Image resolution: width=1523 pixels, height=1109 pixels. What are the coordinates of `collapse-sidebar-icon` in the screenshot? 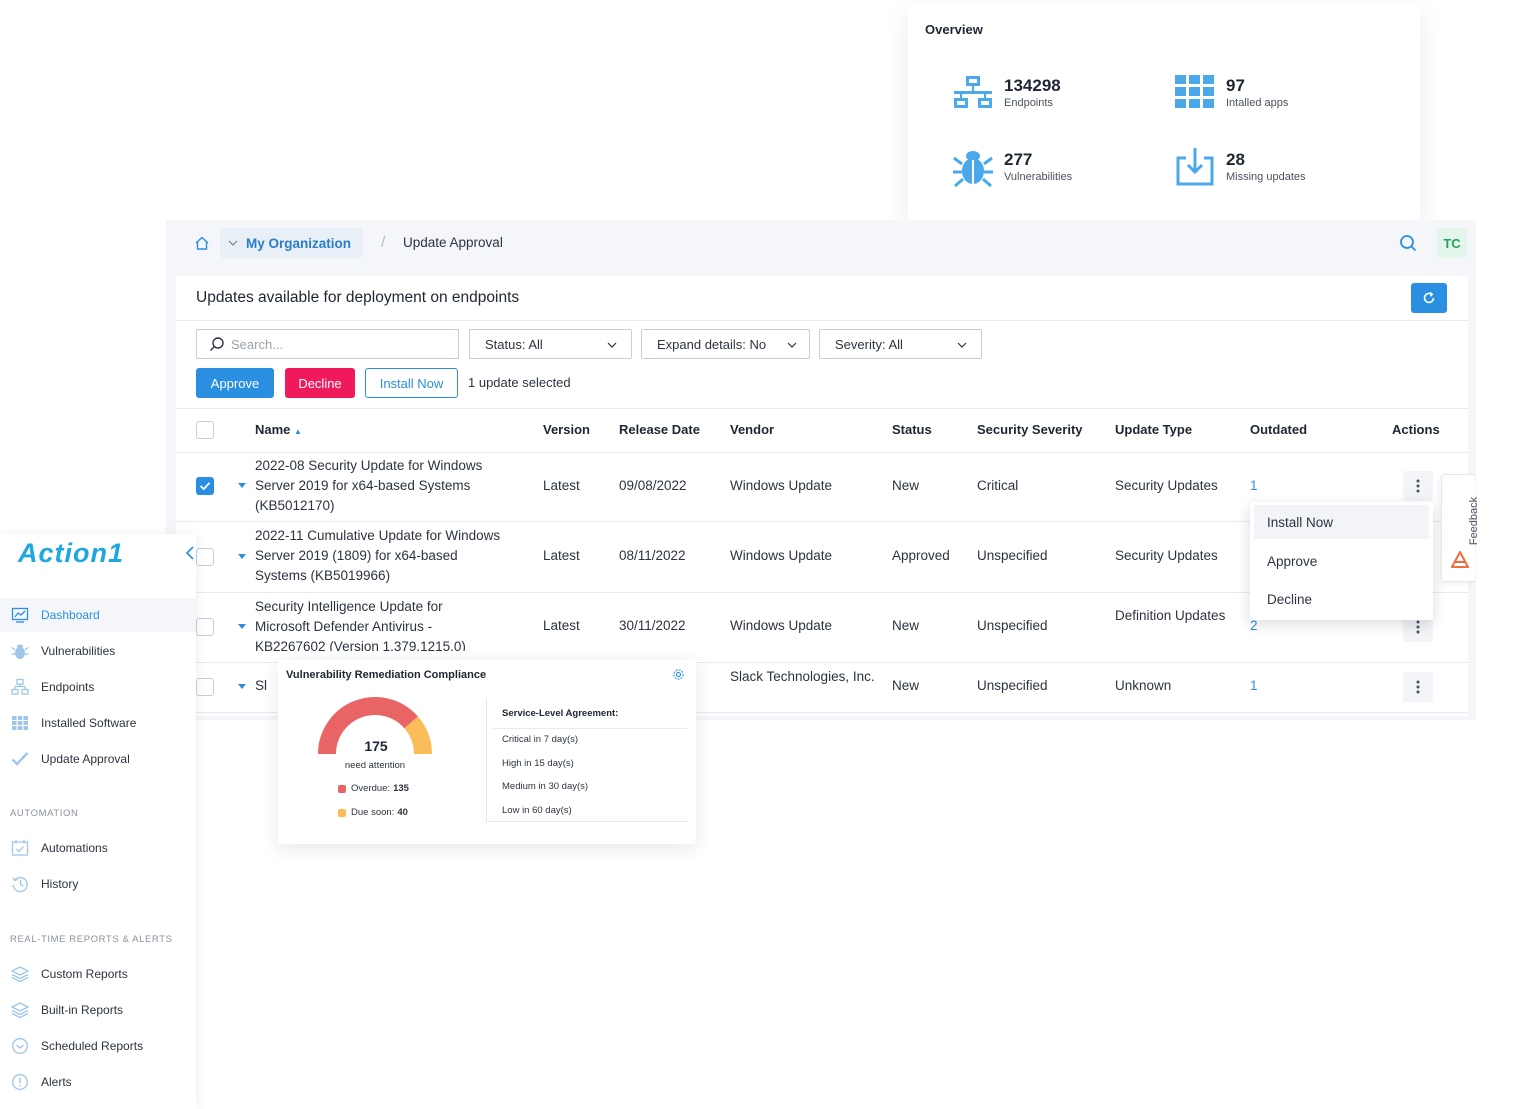 It's located at (190, 553).